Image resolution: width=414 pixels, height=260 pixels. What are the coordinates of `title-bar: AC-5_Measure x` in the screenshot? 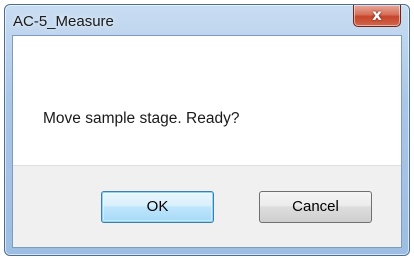 It's located at (207, 19).